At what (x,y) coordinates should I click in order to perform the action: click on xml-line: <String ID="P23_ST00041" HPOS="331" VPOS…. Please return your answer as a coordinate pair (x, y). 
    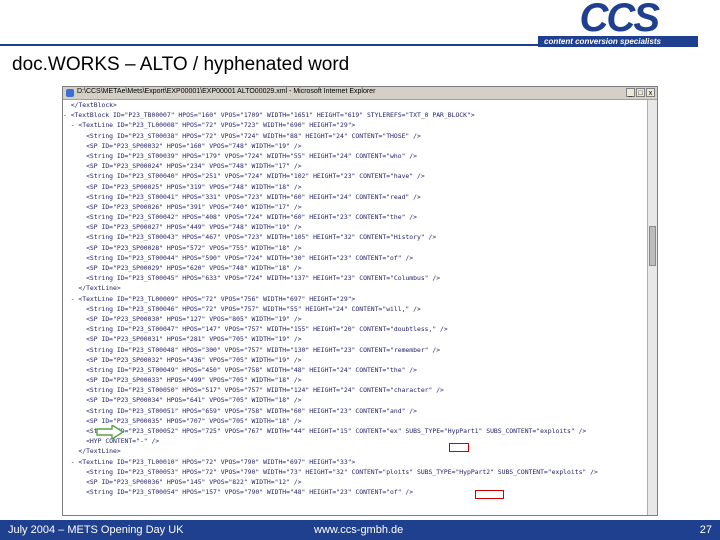
    Looking at the image, I should click on (242, 196).